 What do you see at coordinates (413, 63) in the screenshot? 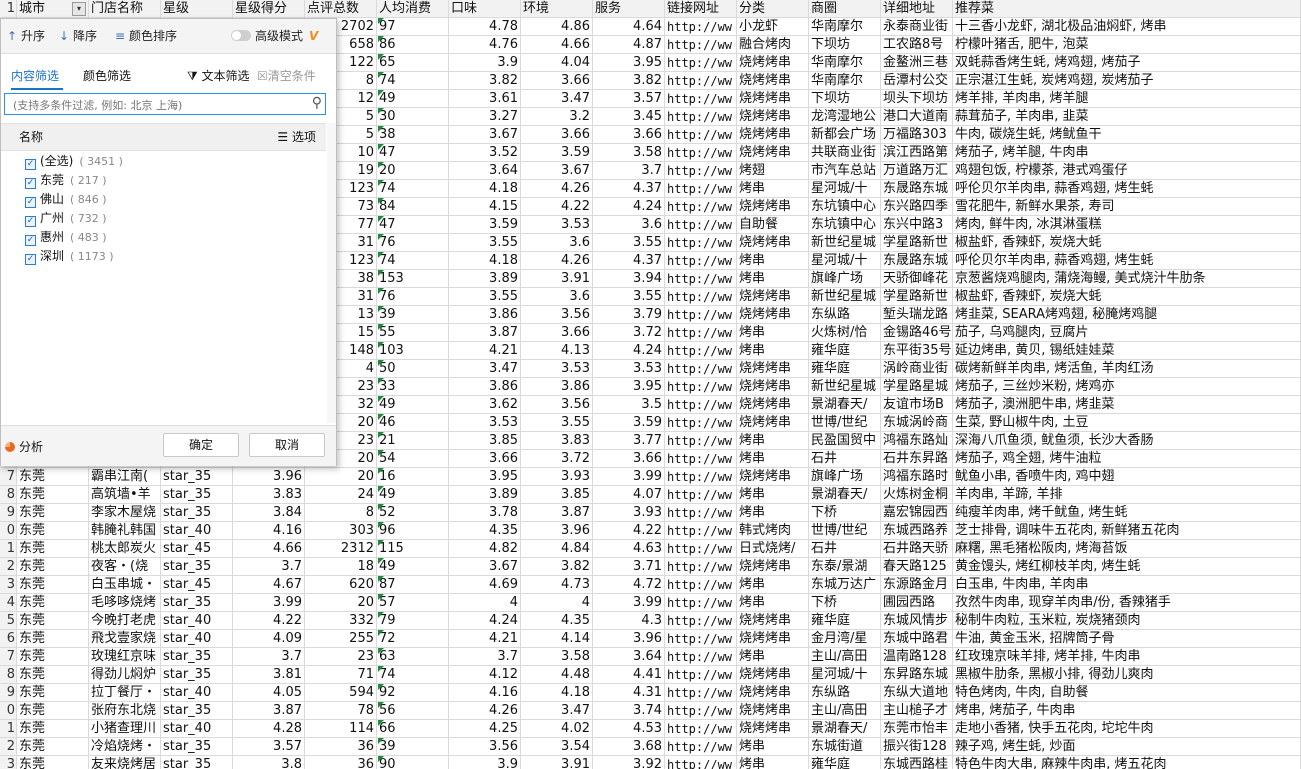
I see `table-cell: 65` at bounding box center [413, 63].